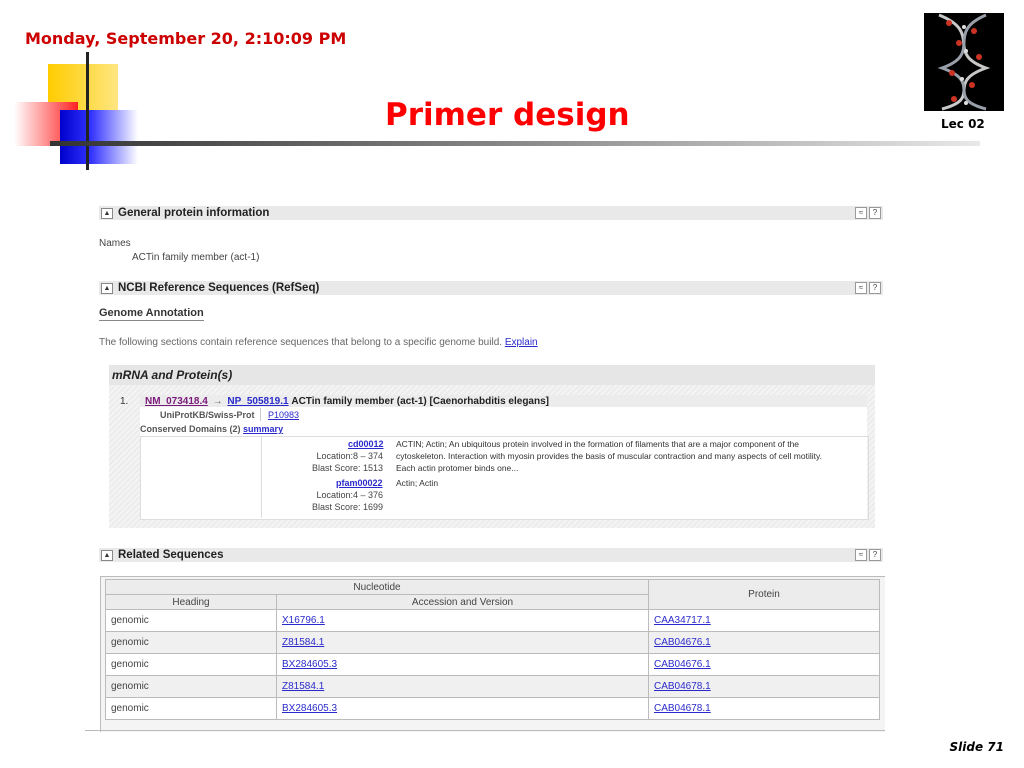  I want to click on domain-score: Blast Score: 1699, so click(347, 507).